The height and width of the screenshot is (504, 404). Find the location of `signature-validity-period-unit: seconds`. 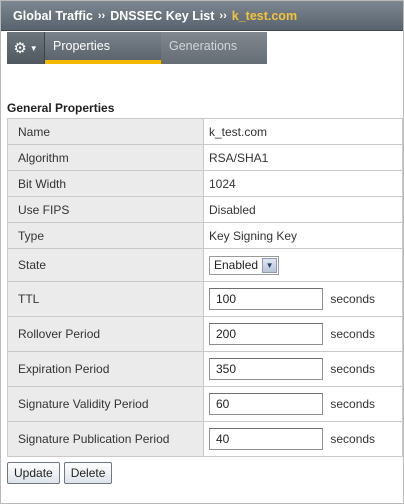

signature-validity-period-unit: seconds is located at coordinates (353, 404).